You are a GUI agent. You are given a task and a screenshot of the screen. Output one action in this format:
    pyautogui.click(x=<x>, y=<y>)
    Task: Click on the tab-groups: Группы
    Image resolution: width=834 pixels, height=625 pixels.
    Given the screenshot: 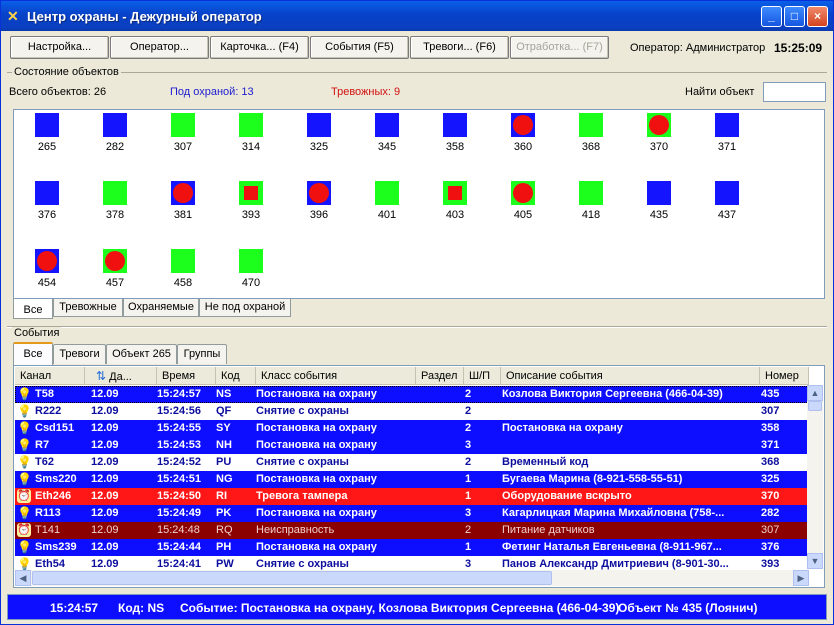 What is the action you would take?
    pyautogui.click(x=202, y=354)
    